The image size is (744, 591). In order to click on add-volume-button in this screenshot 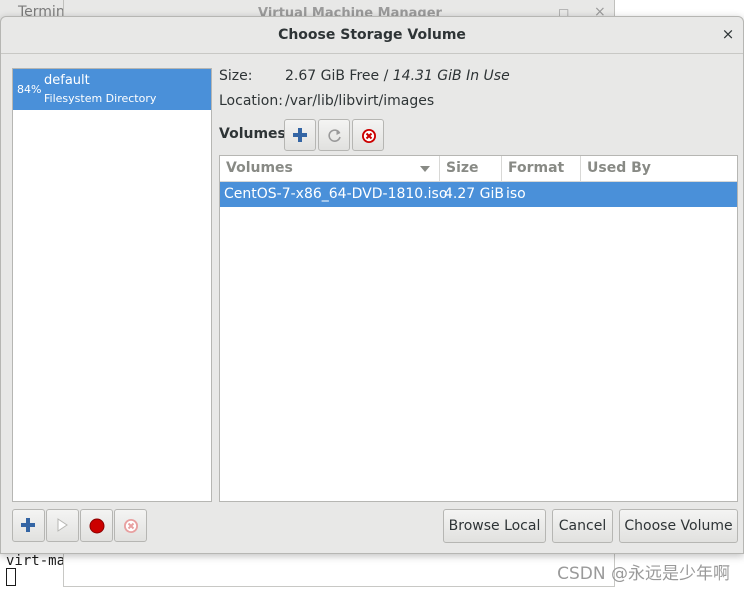, I will do `click(300, 135)`.